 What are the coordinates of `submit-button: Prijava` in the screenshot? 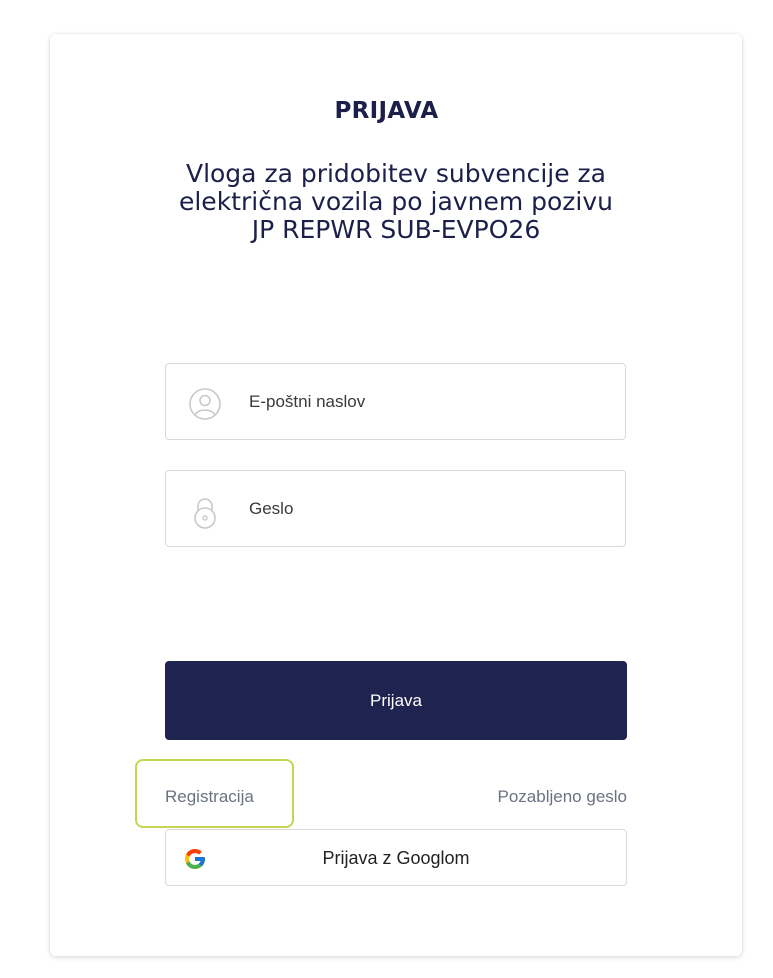 It's located at (396, 700).